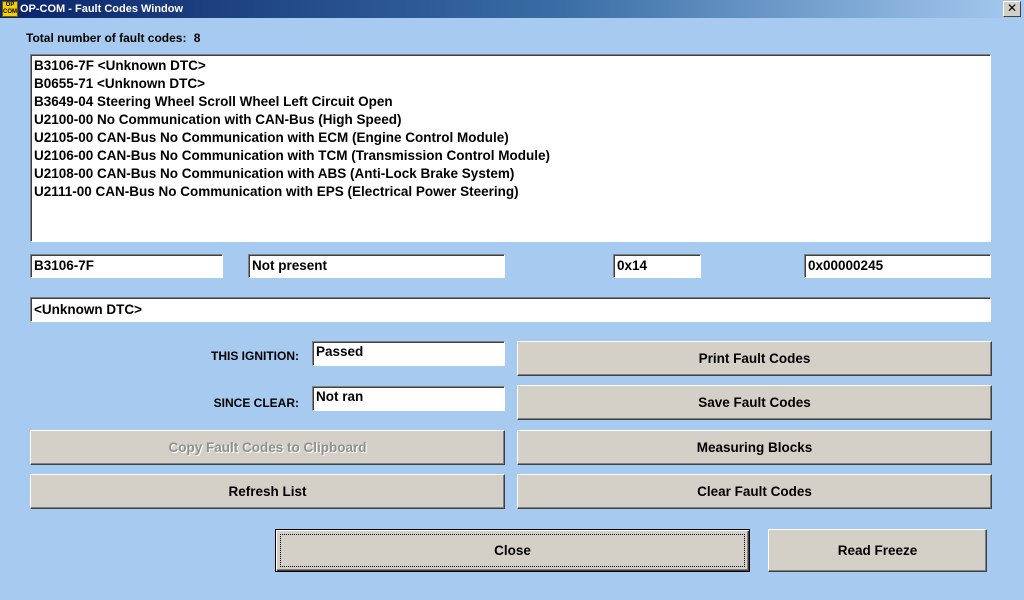 The height and width of the screenshot is (600, 1024). I want to click on this-ignition-field: Passed, so click(408, 353).